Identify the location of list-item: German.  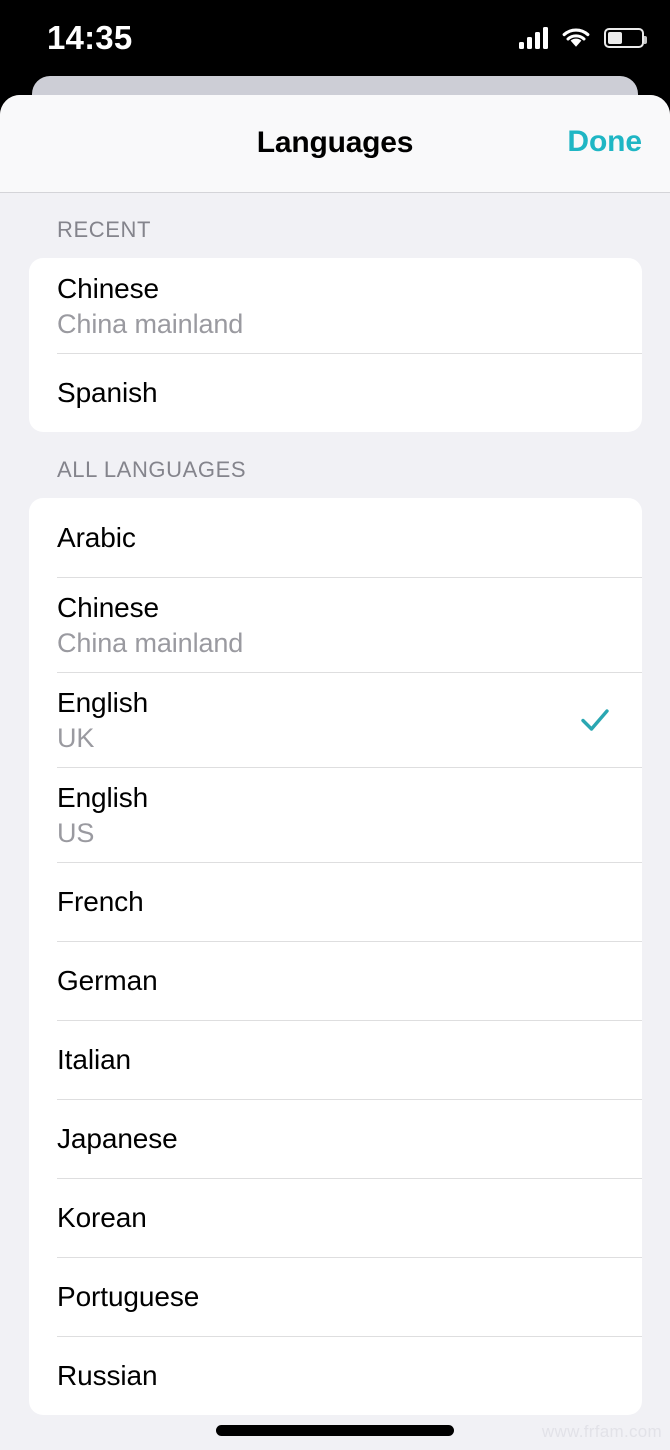
(335, 980).